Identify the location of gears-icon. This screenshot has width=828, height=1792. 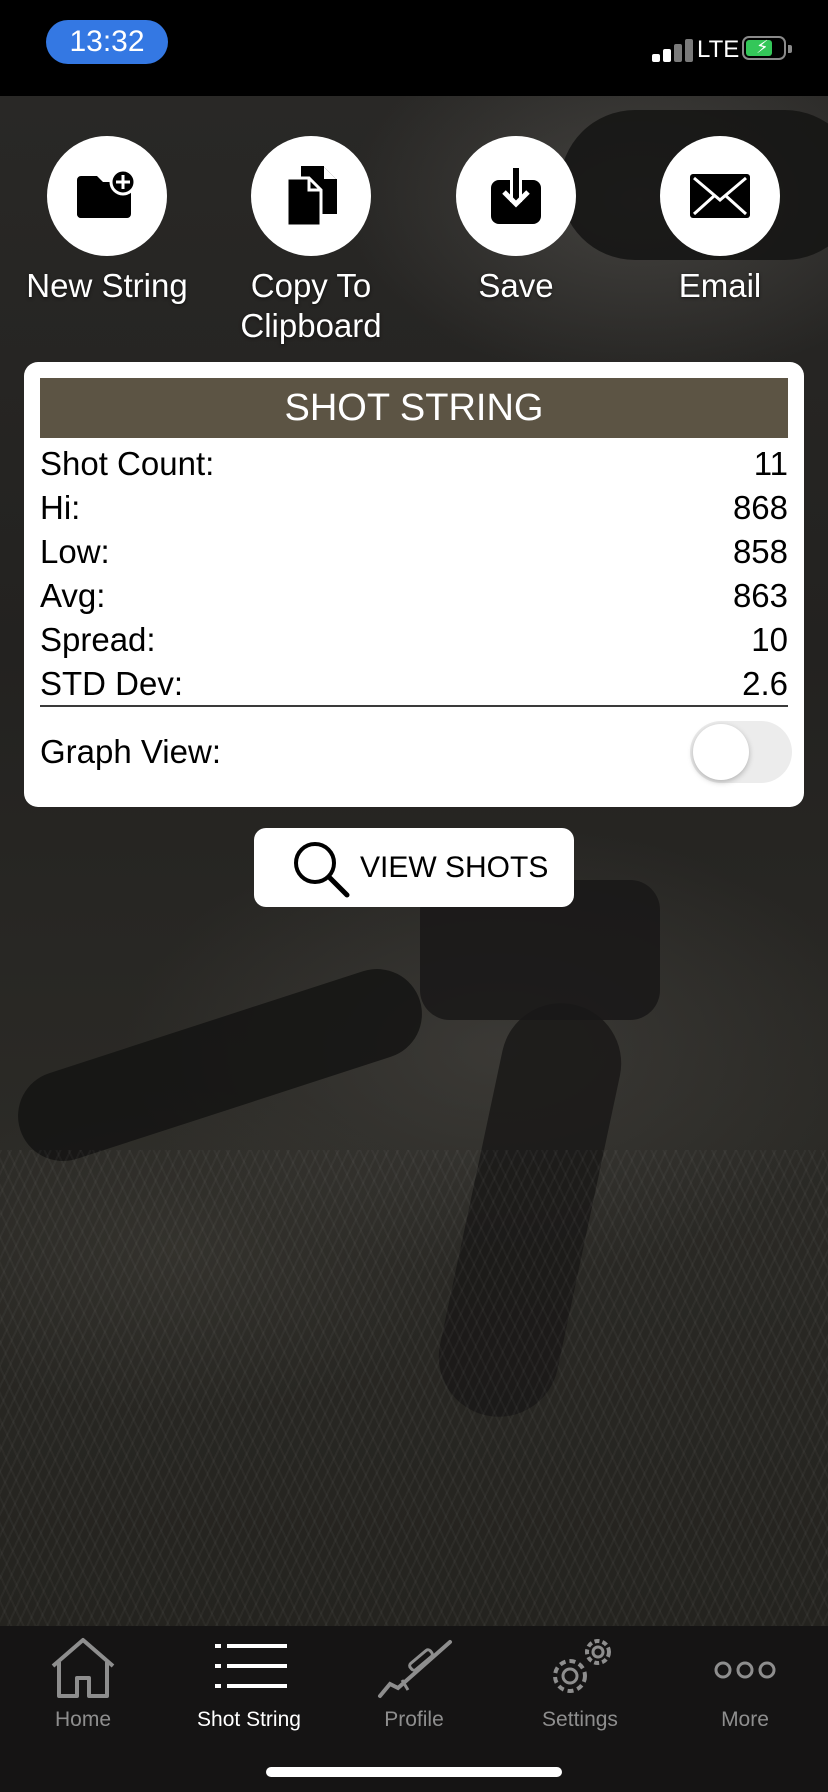
(580, 1667).